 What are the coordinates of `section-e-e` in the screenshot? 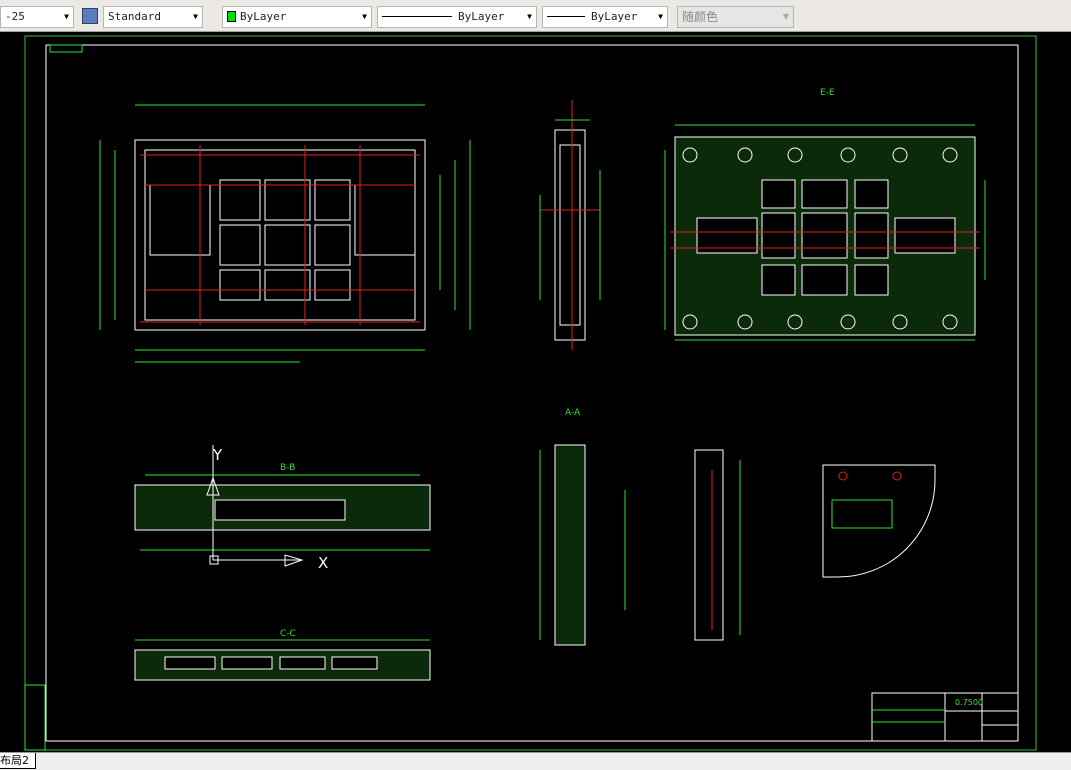 It's located at (825, 232).